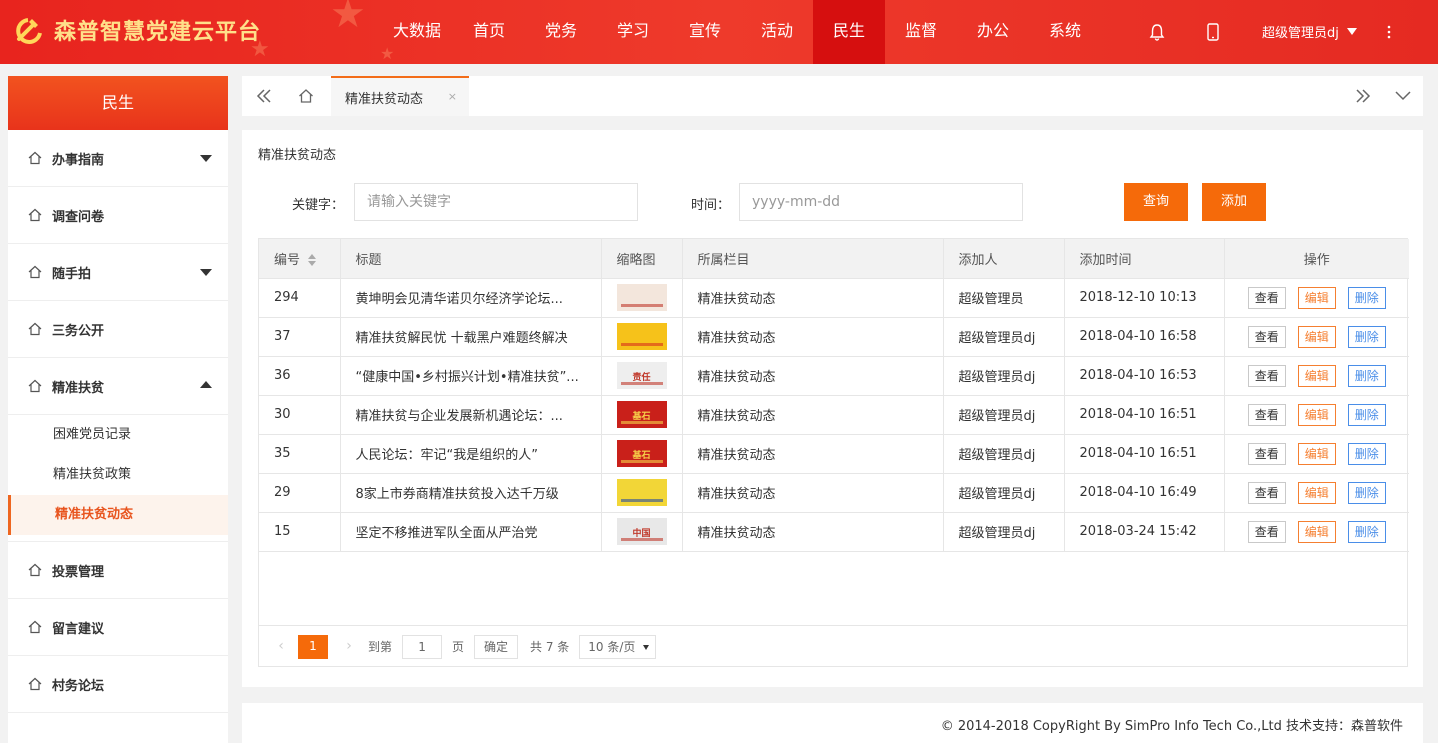 The height and width of the screenshot is (743, 1438). I want to click on sidebar-item-6: 留言建议, so click(118, 627).